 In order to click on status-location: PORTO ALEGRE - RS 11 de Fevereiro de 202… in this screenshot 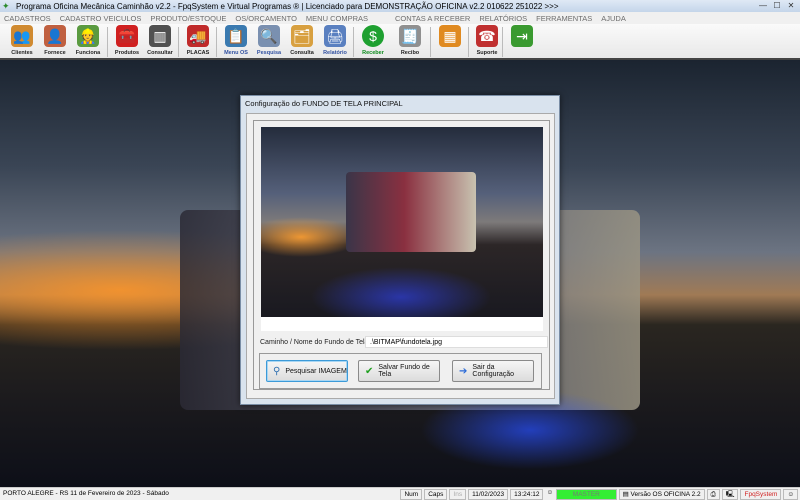, I will do `click(86, 493)`.